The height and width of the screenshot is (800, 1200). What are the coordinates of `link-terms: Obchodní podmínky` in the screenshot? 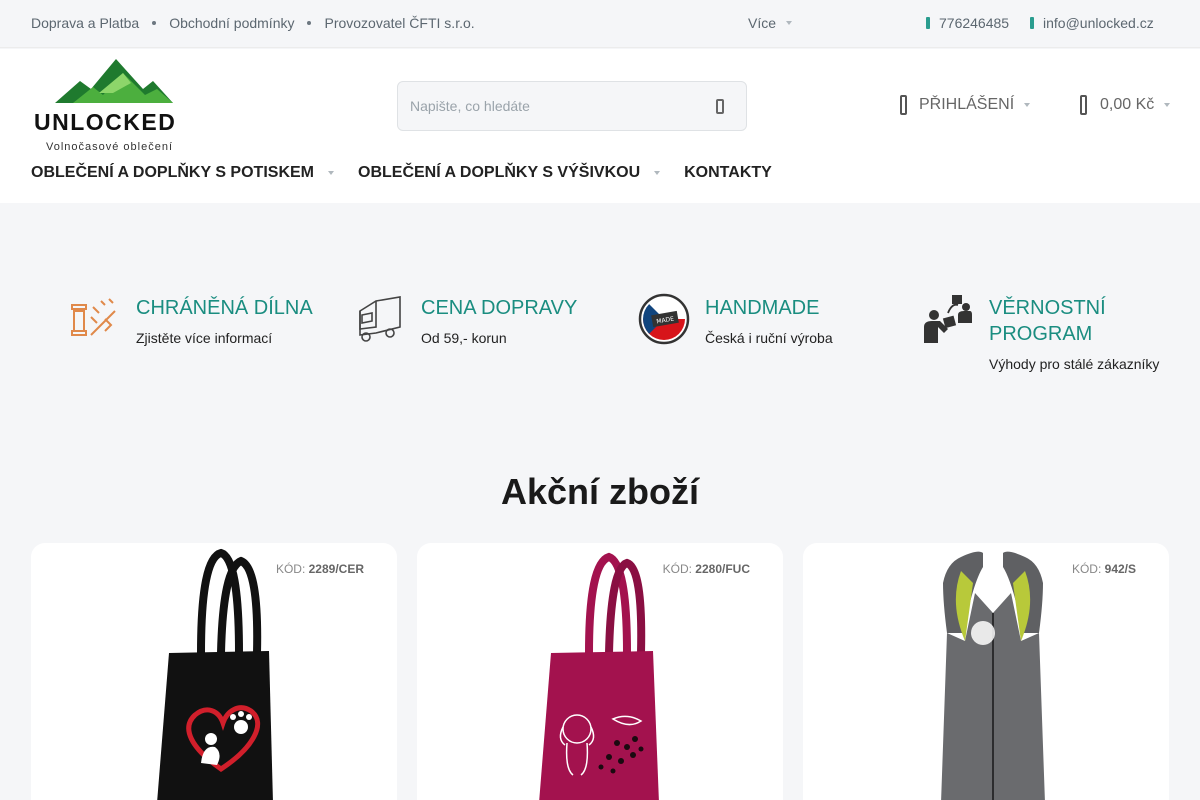 It's located at (231, 23).